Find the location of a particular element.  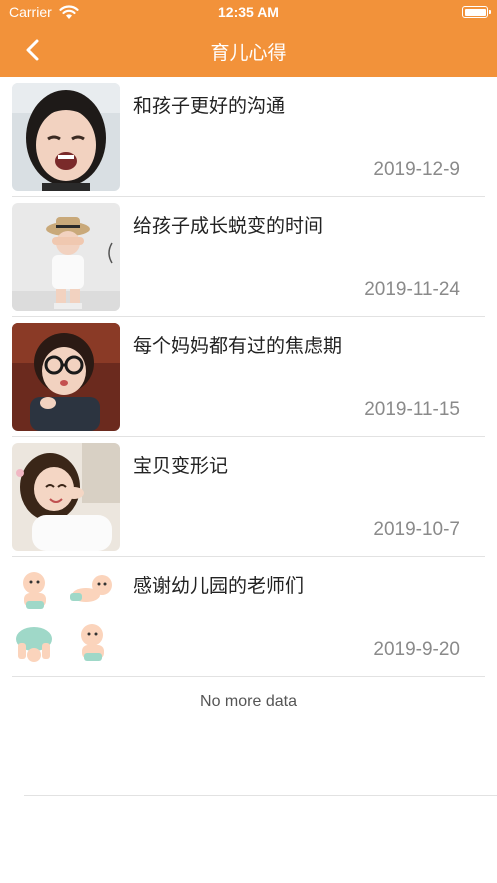

list-item: 宝贝变形记 2019-10-7 is located at coordinates (248, 497).